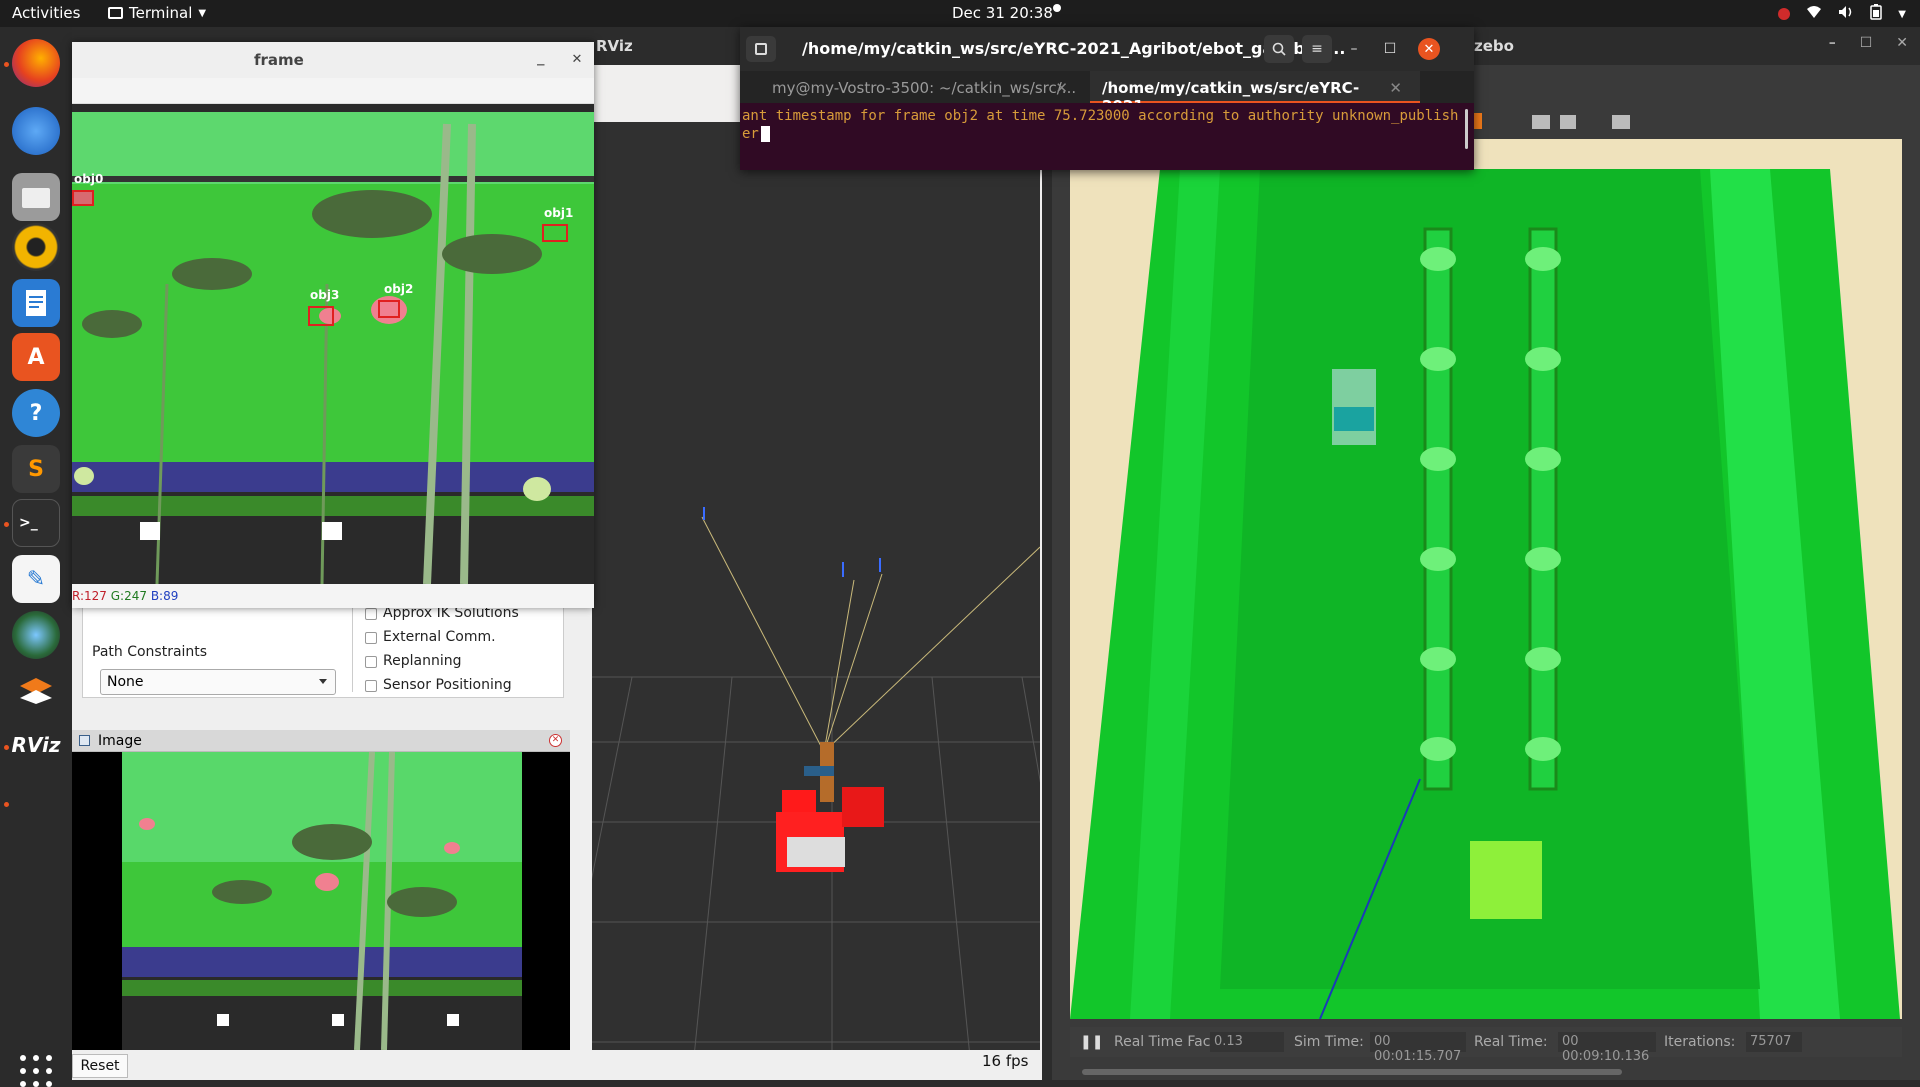 This screenshot has height=1087, width=1920. I want to click on search-icon, so click(1279, 49).